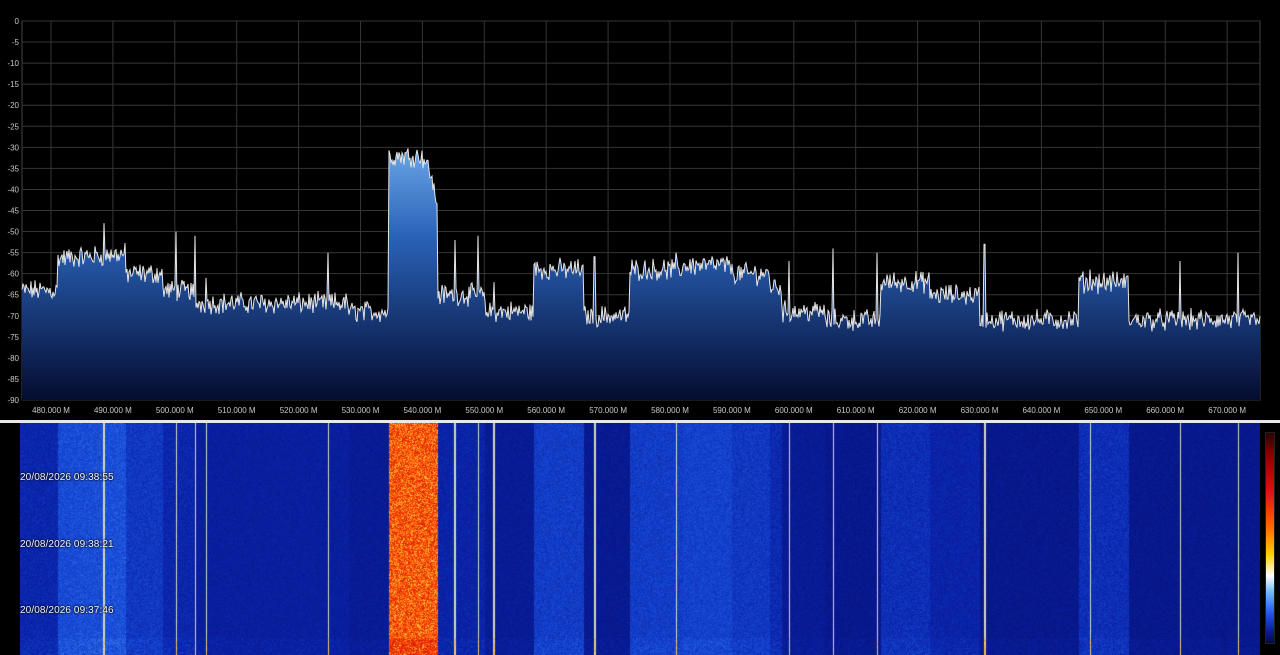 The height and width of the screenshot is (655, 1280). Describe the element at coordinates (732, 410) in the screenshot. I see `x-tick-label: 590.000 M` at that location.